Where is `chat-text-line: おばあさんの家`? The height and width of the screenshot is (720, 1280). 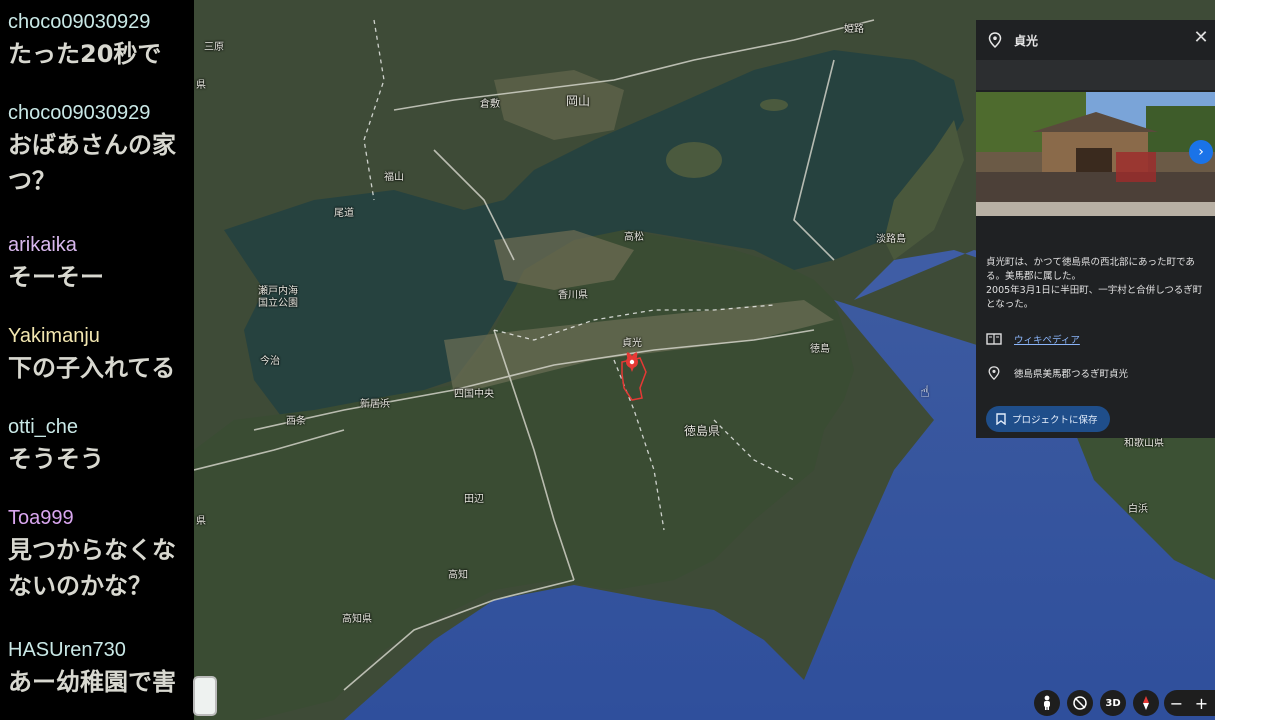 chat-text-line: おばあさんの家 is located at coordinates (92, 145).